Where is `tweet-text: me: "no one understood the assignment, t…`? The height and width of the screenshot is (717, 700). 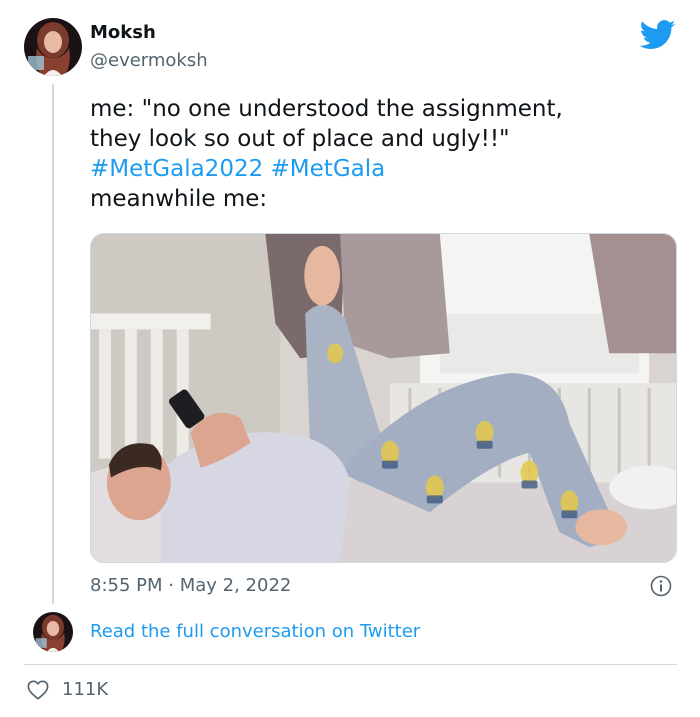
tweet-text: me: "no one understood the assignment, t… is located at coordinates (385, 154).